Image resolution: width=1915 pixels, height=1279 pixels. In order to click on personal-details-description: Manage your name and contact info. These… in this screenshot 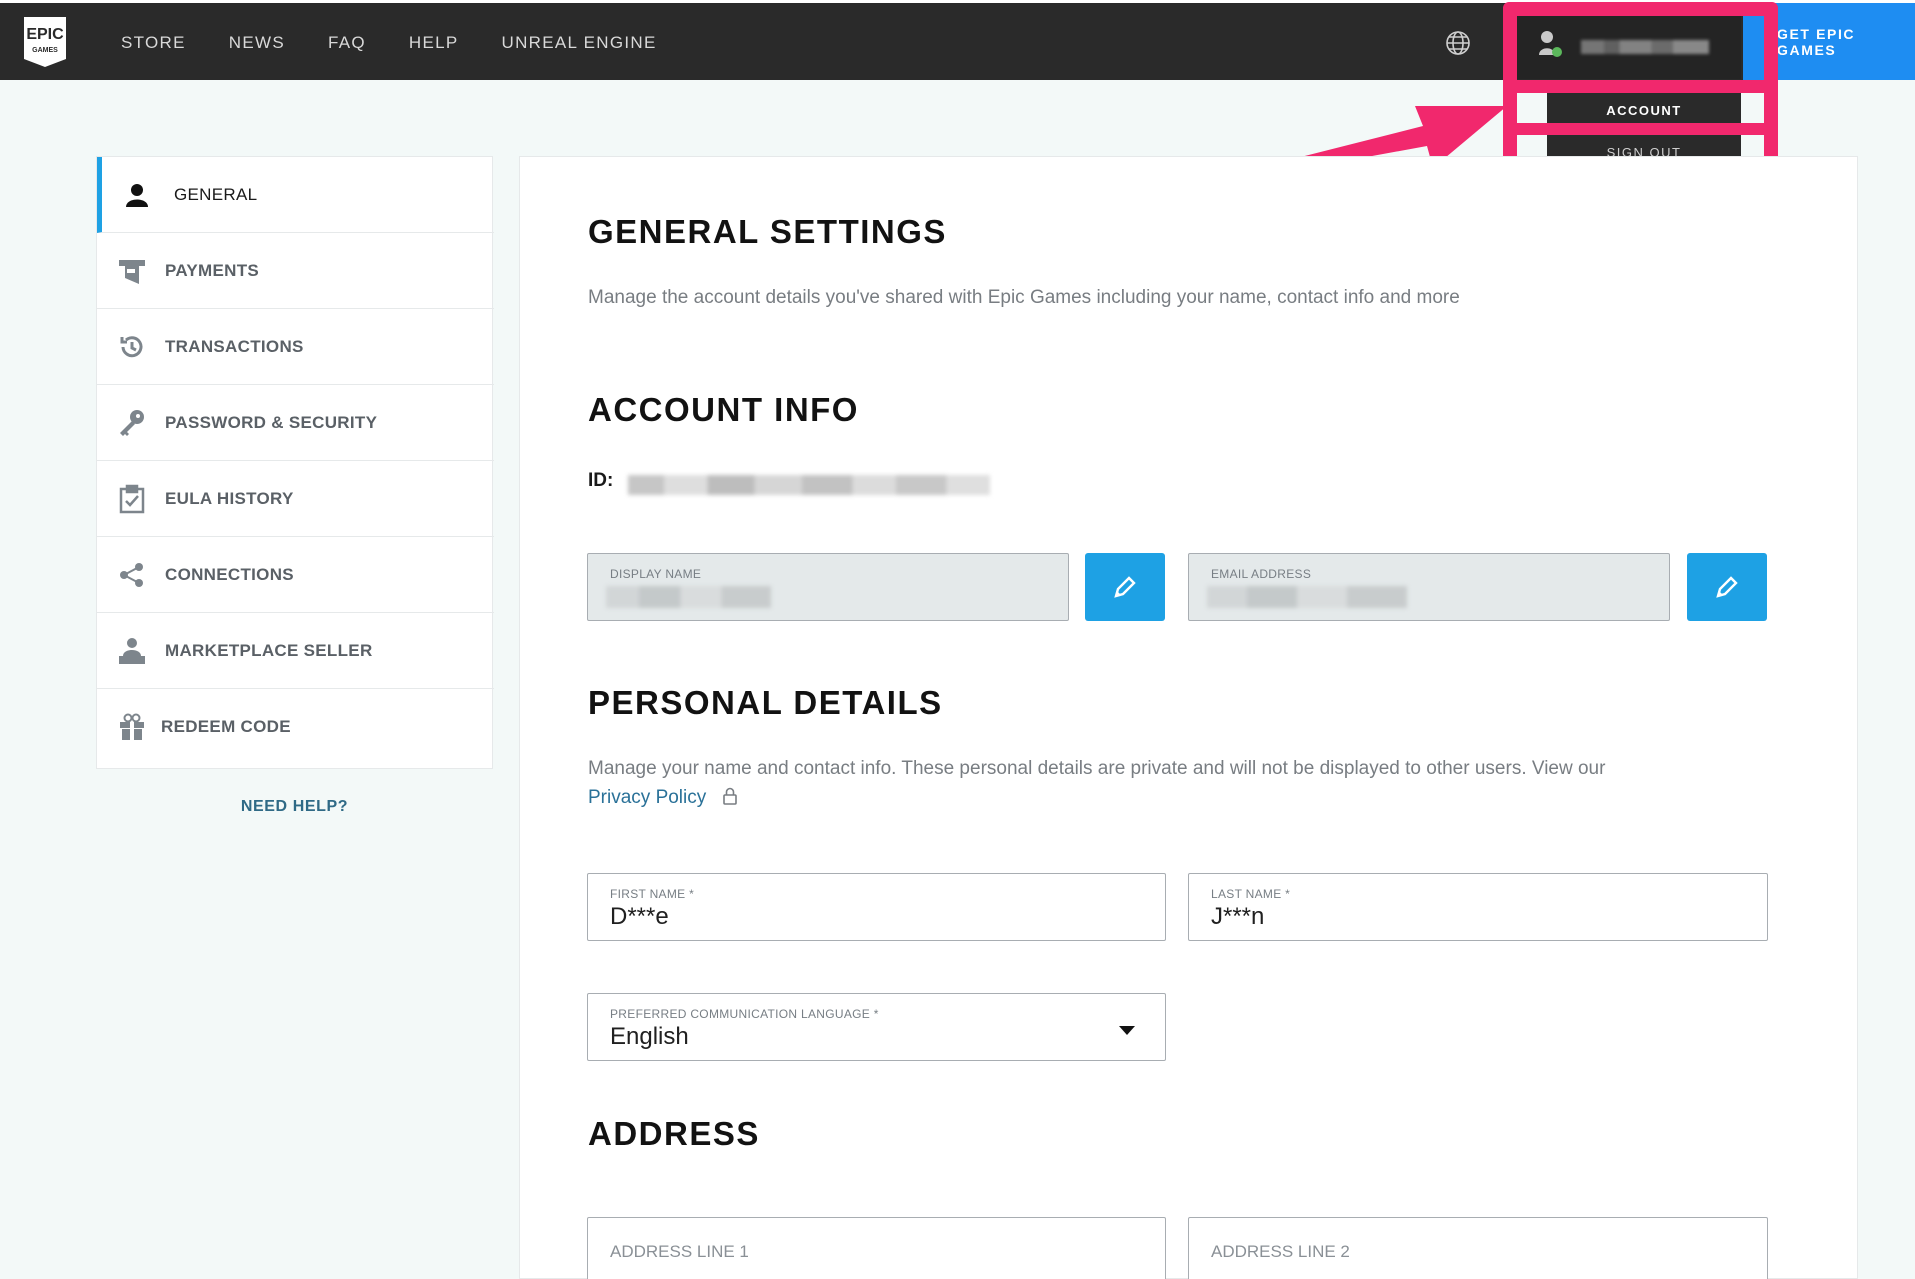, I will do `click(1188, 783)`.